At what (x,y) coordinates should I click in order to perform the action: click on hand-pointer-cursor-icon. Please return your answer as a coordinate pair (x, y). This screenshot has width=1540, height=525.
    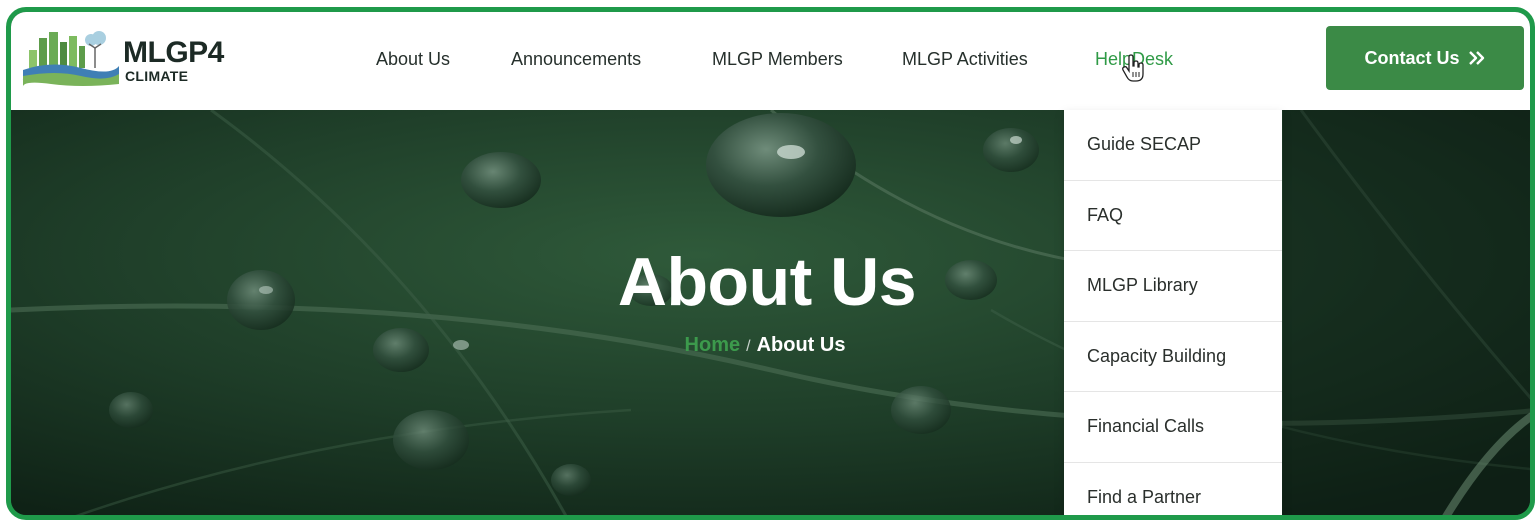
    Looking at the image, I should click on (1133, 68).